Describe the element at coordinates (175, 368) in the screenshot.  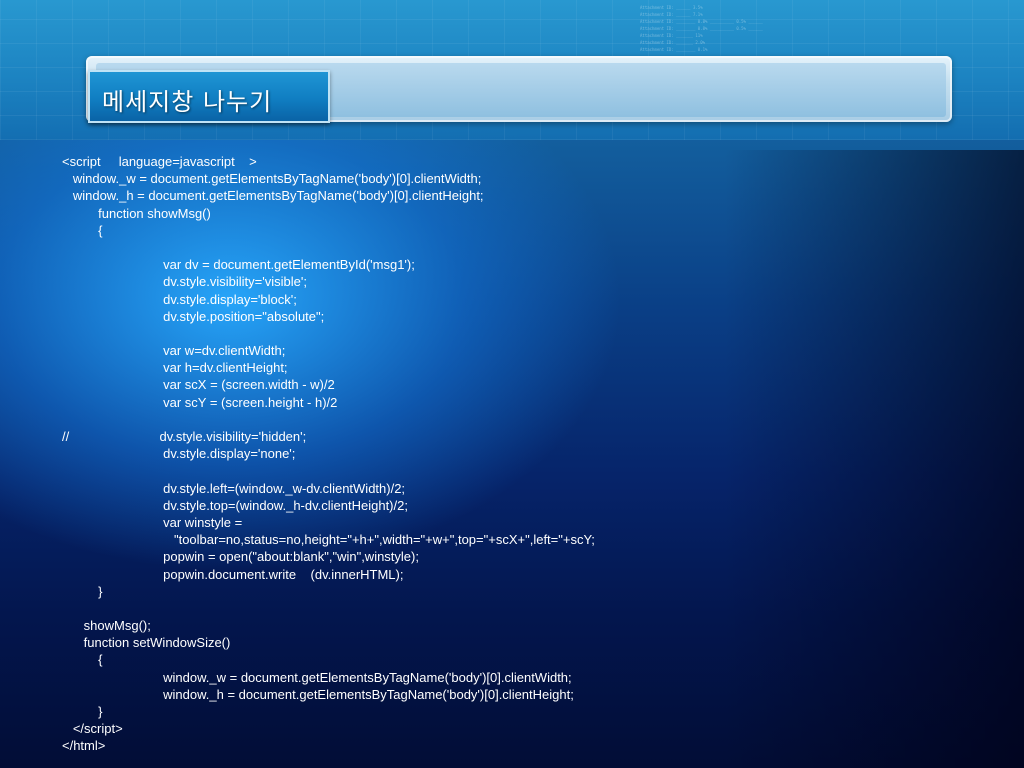
I see `code-line: var h=dv.clientHeight;` at that location.